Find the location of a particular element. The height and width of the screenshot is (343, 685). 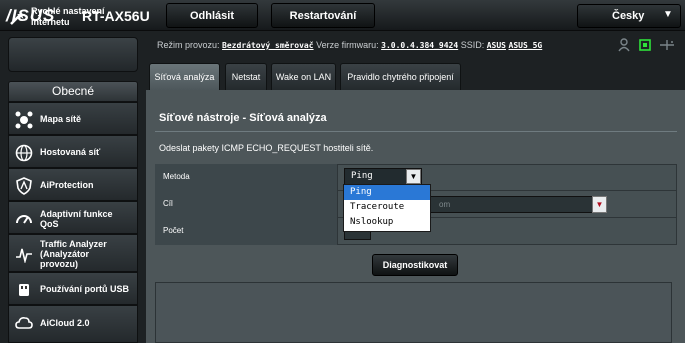

traffic-chart-icon is located at coordinates (24, 255).